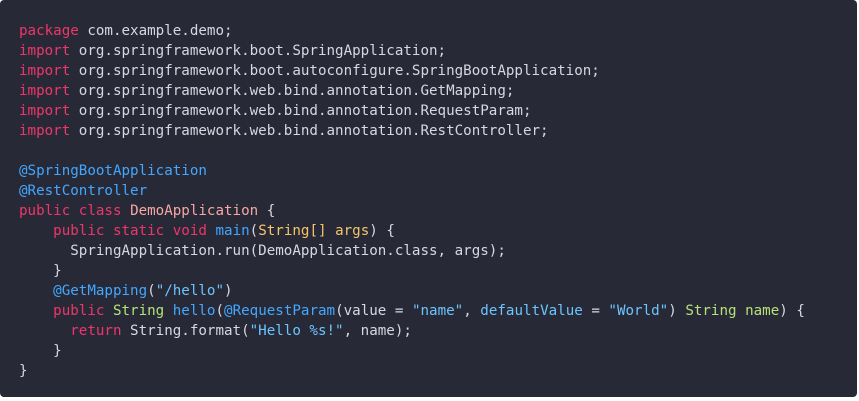  I want to click on code-token: "World", so click(638, 311).